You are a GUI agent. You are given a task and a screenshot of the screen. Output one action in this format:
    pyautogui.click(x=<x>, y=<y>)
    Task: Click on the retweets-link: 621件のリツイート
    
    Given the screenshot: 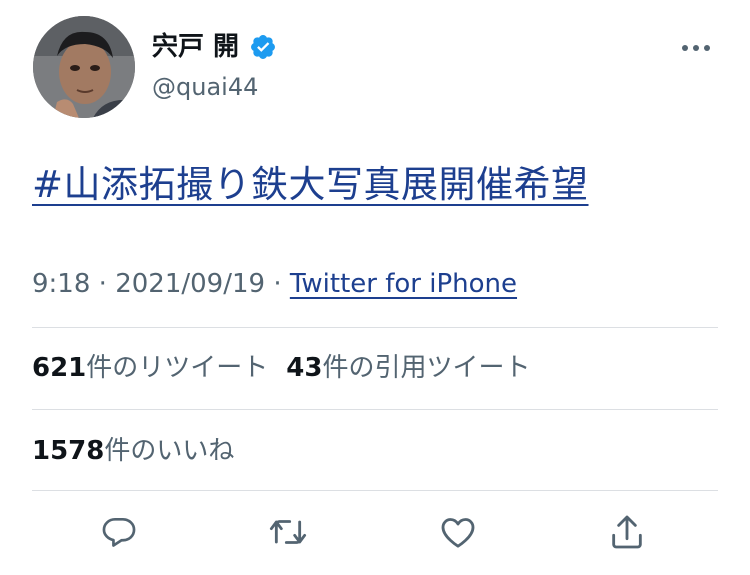 What is the action you would take?
    pyautogui.click(x=150, y=368)
    